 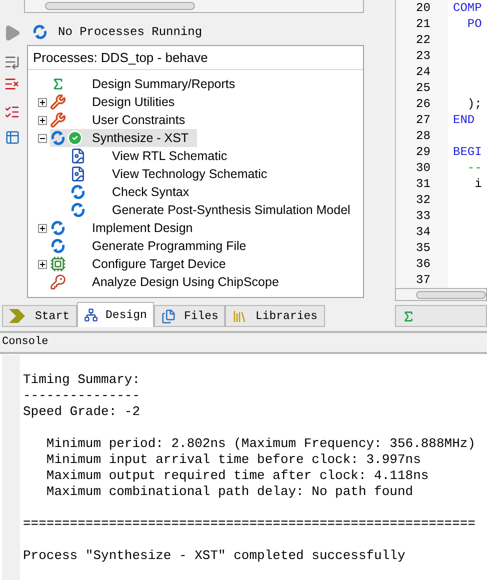 What do you see at coordinates (81, 395) in the screenshot?
I see `console-line: ---------------` at bounding box center [81, 395].